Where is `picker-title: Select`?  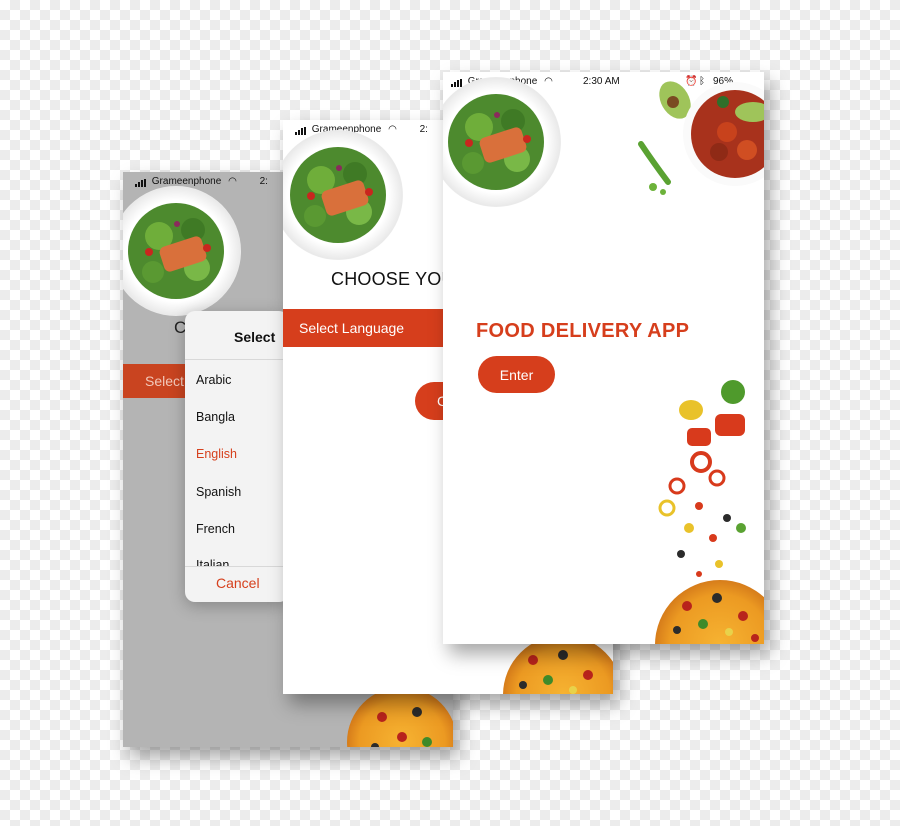
picker-title: Select is located at coordinates (255, 337).